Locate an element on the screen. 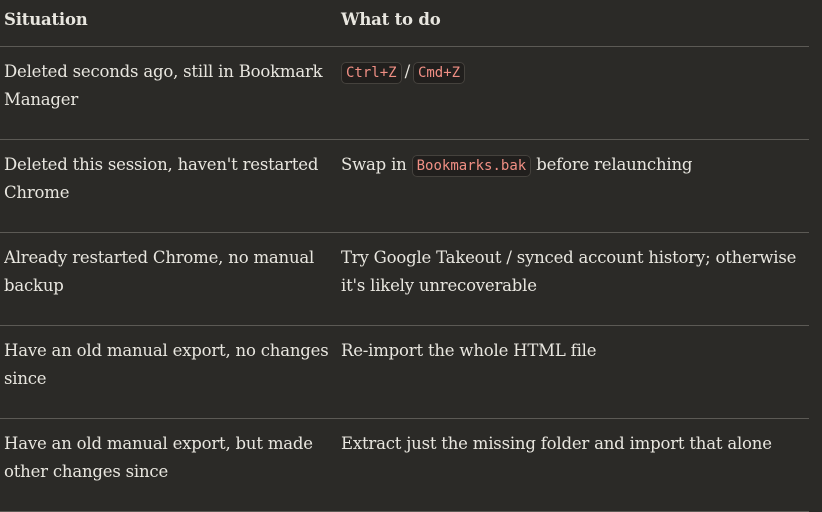 The image size is (822, 512). action-prefix: Swap in is located at coordinates (374, 164).